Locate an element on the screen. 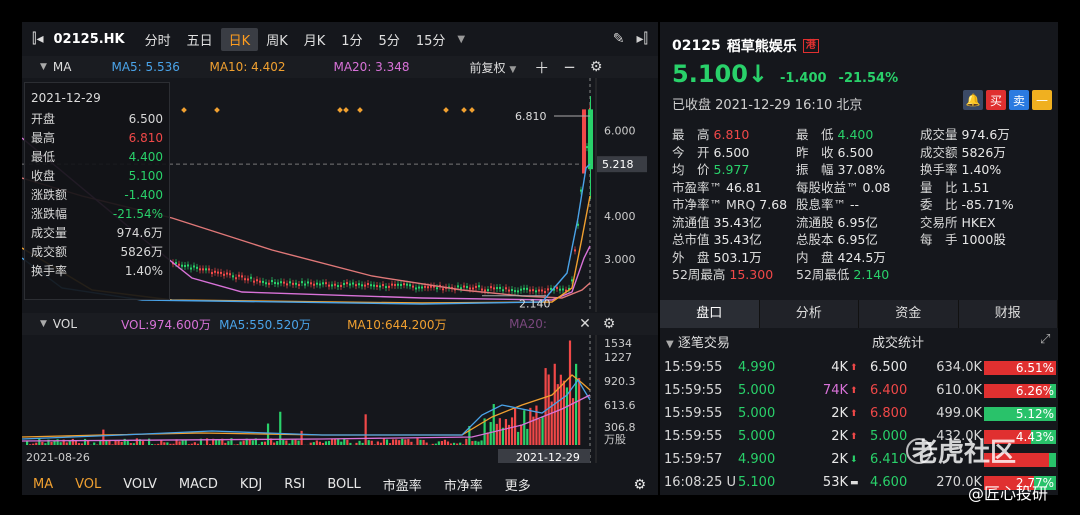  add-icon: ＋ is located at coordinates (532, 67).